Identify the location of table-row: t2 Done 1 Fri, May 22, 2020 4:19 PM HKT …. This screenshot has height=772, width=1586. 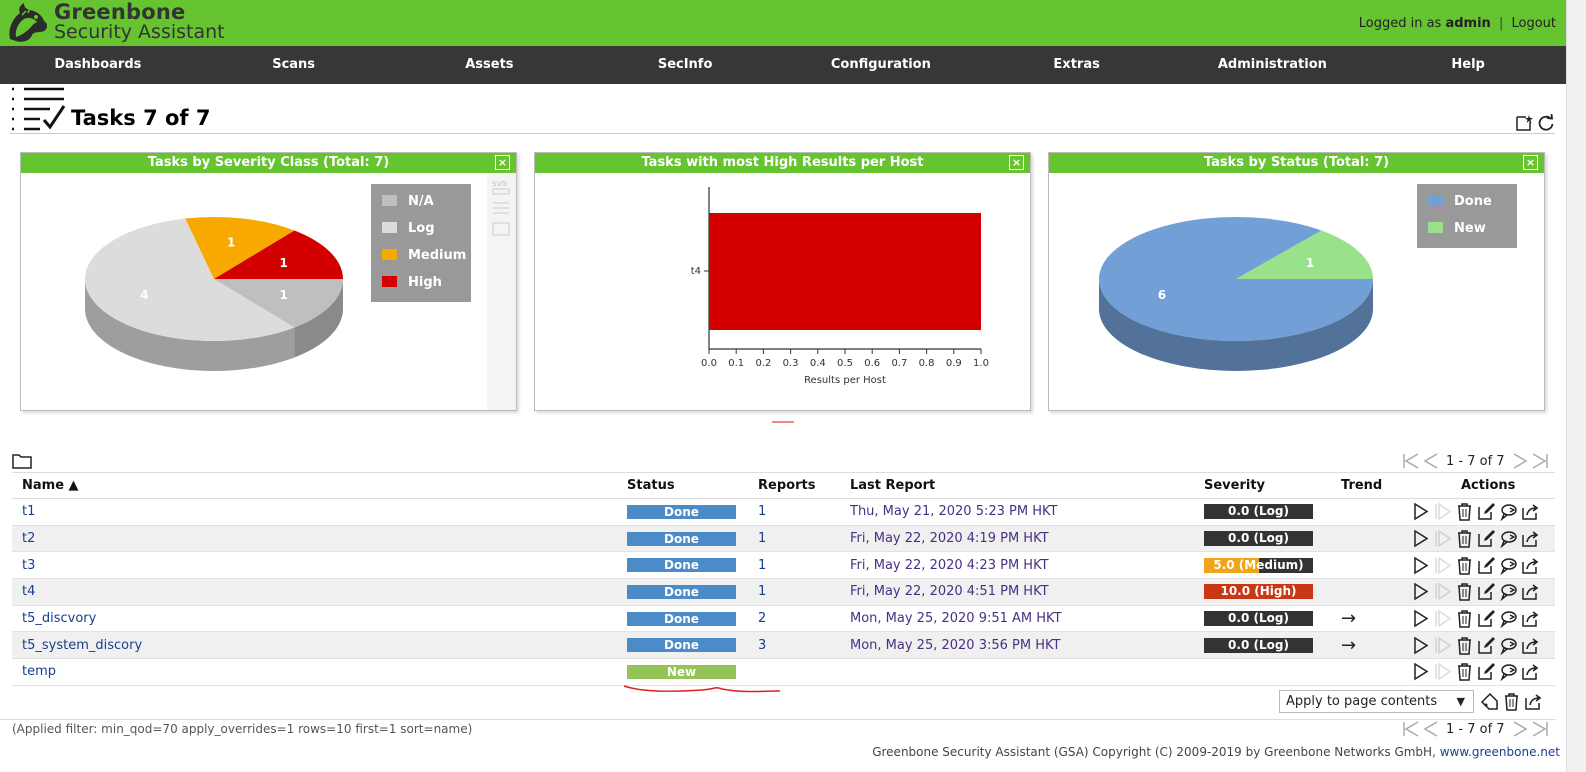
(783, 539).